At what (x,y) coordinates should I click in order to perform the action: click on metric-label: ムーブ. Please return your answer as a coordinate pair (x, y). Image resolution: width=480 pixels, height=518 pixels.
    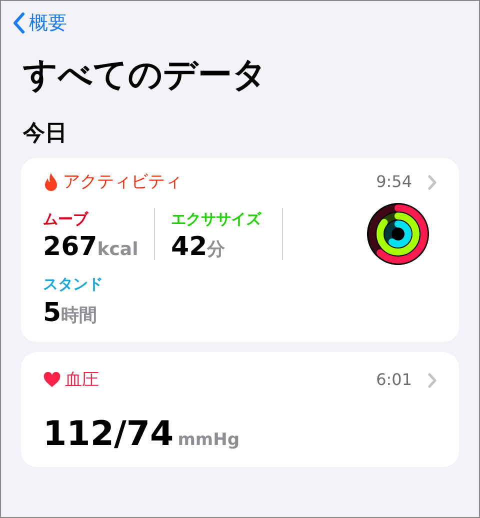
    Looking at the image, I should click on (66, 219).